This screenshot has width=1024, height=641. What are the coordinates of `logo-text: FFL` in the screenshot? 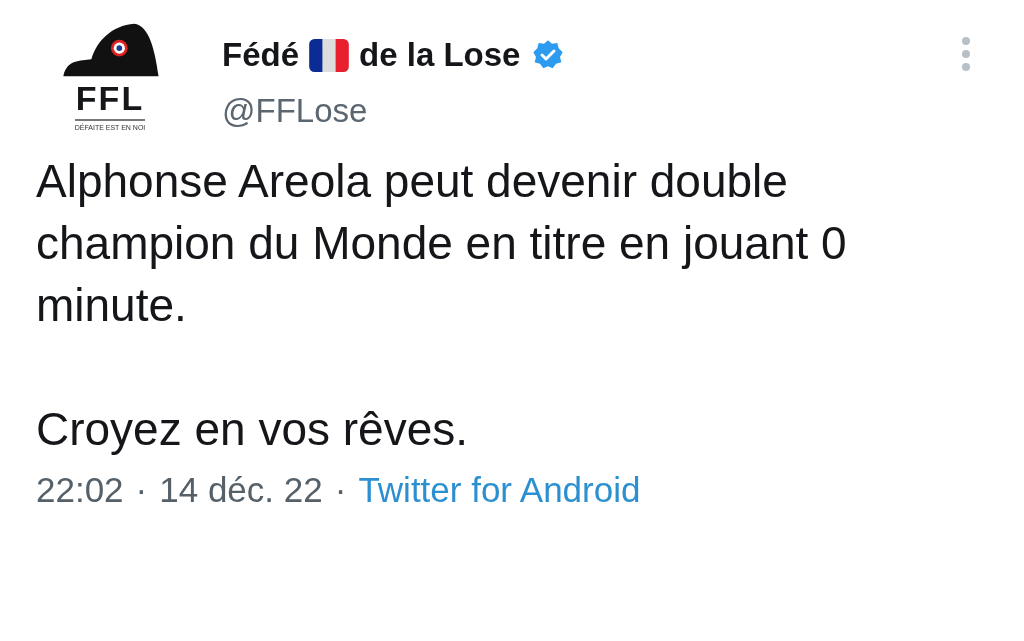 It's located at (110, 98).